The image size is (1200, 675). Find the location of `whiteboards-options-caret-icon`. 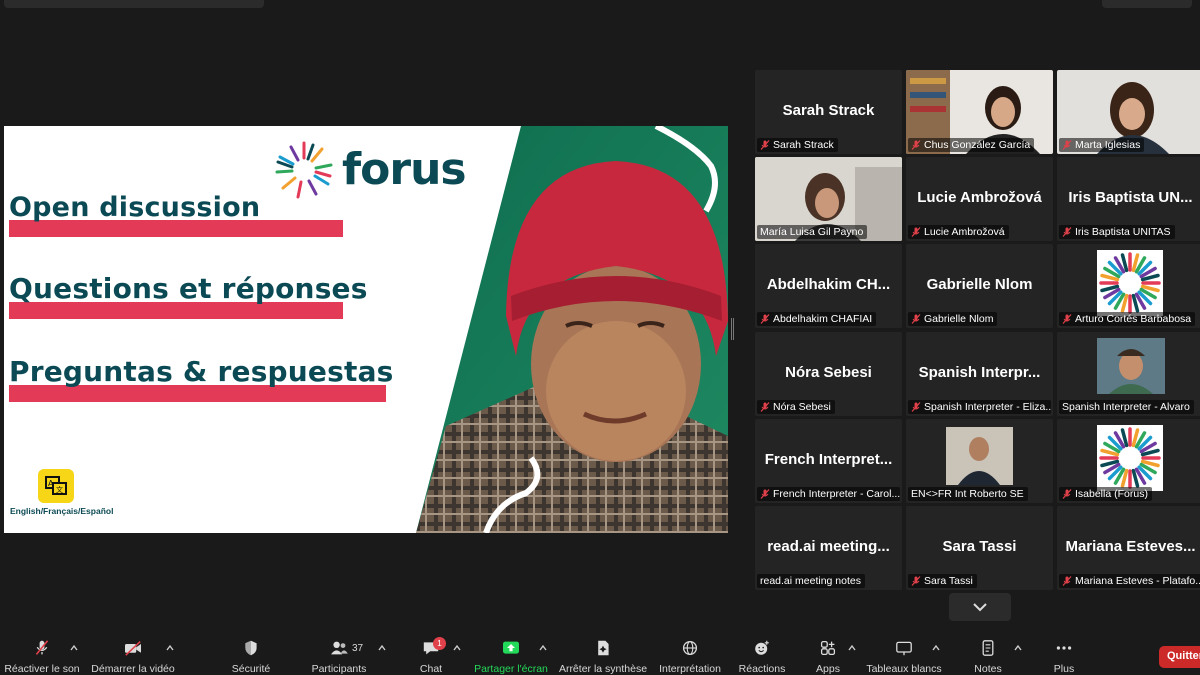

whiteboards-options-caret-icon is located at coordinates (936, 648).